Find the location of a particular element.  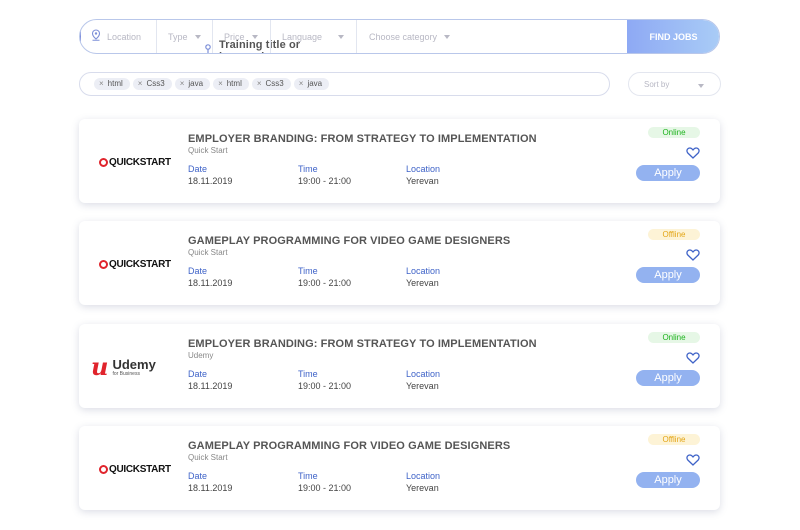

type-dropdown: Type is located at coordinates (184, 36).